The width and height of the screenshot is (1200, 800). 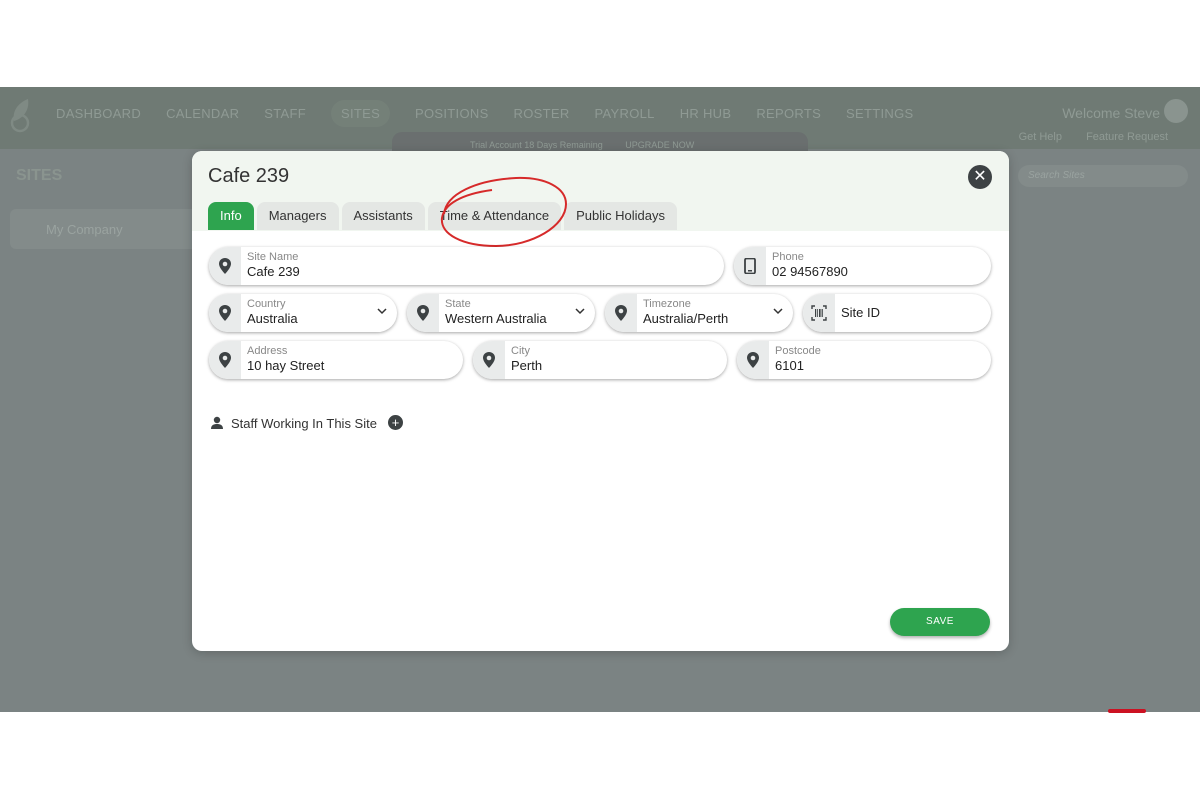 I want to click on phone-value: 02 94567890, so click(x=810, y=271).